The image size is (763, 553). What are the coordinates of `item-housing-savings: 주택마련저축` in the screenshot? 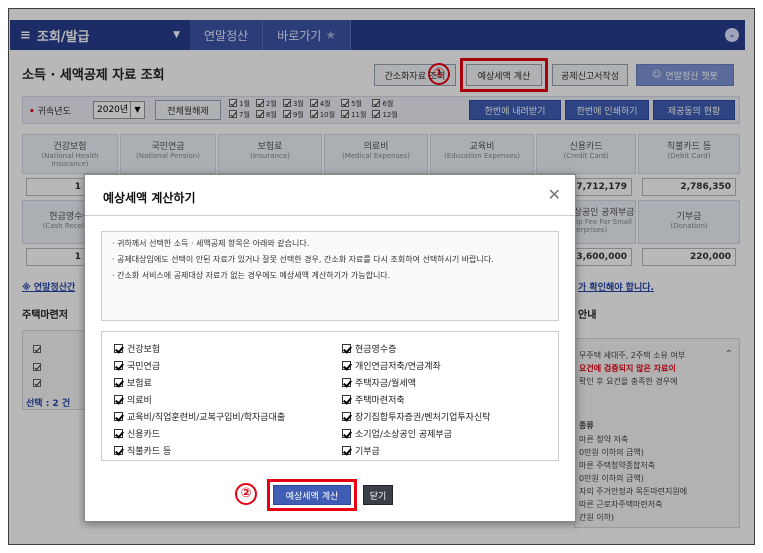 It's located at (373, 399).